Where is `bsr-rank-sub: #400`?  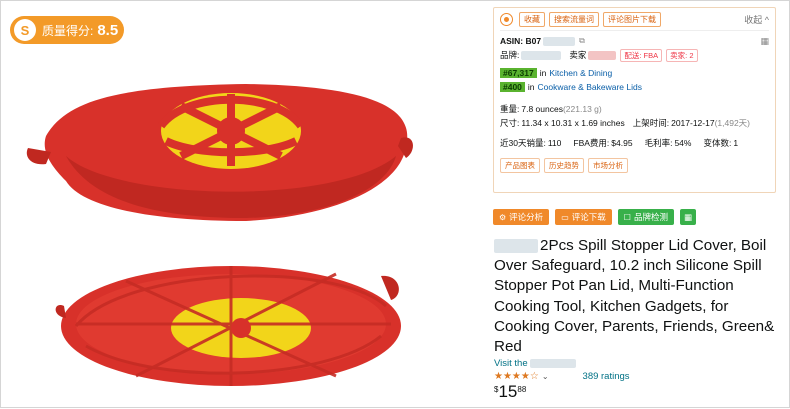 bsr-rank-sub: #400 is located at coordinates (512, 87).